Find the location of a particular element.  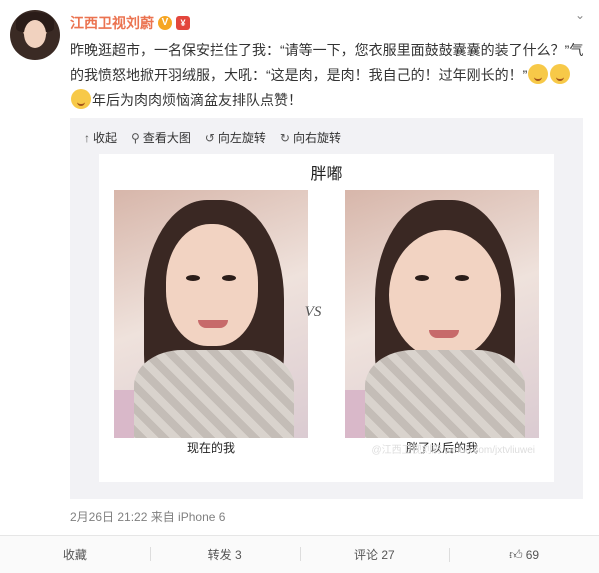

author-row: 江西卫视刘蔚 V ¥ is located at coordinates (130, 23).